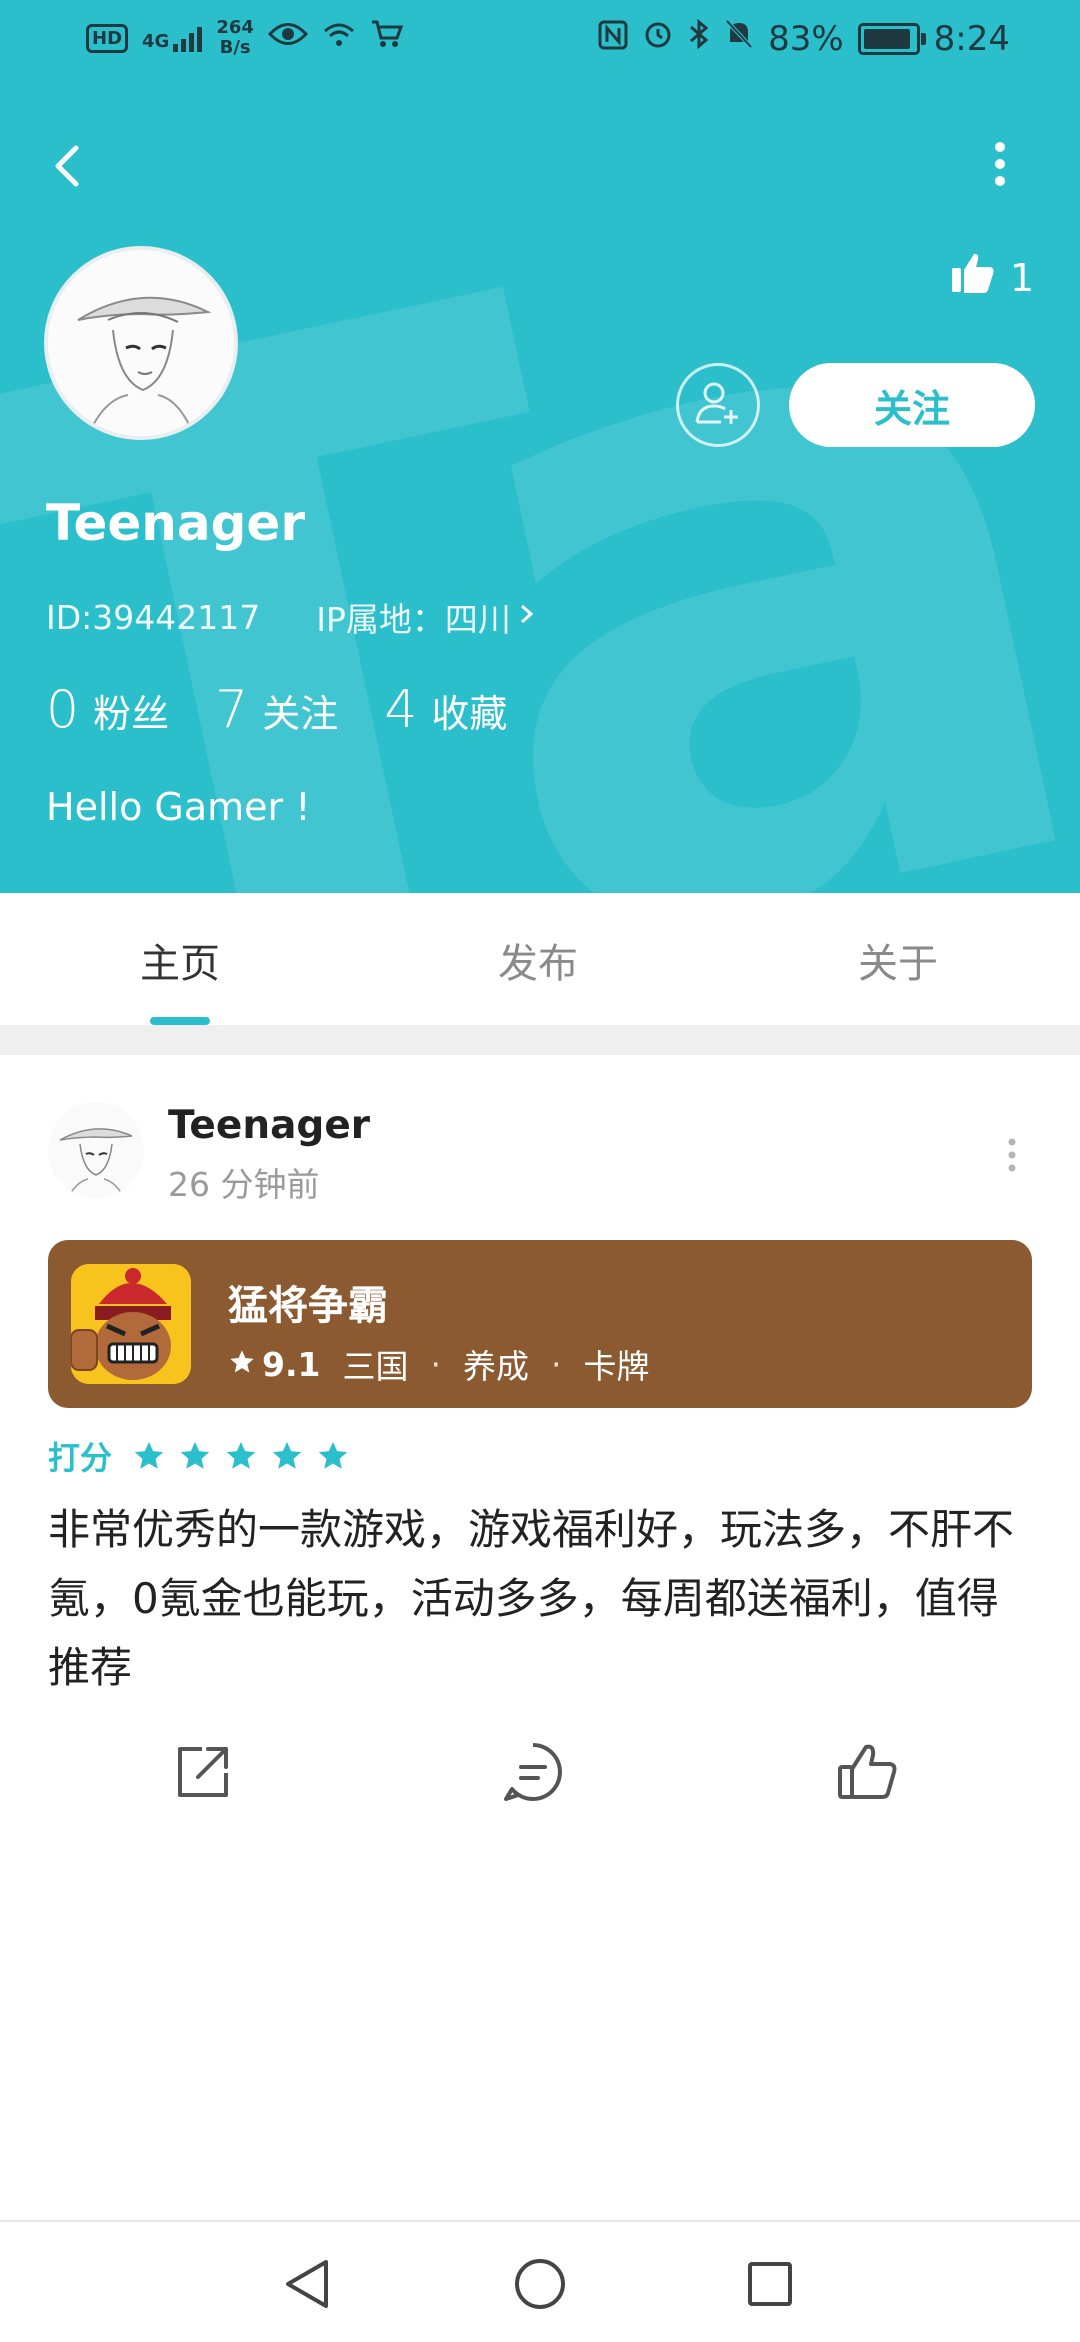 This screenshot has width=1080, height=2342. Describe the element at coordinates (616, 1366) in the screenshot. I see `game-tag: 卡牌` at that location.